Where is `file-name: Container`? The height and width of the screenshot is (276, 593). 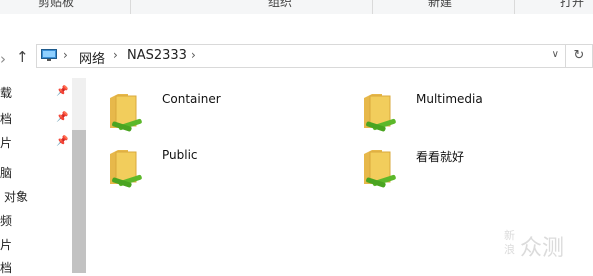
file-name: Container is located at coordinates (191, 99).